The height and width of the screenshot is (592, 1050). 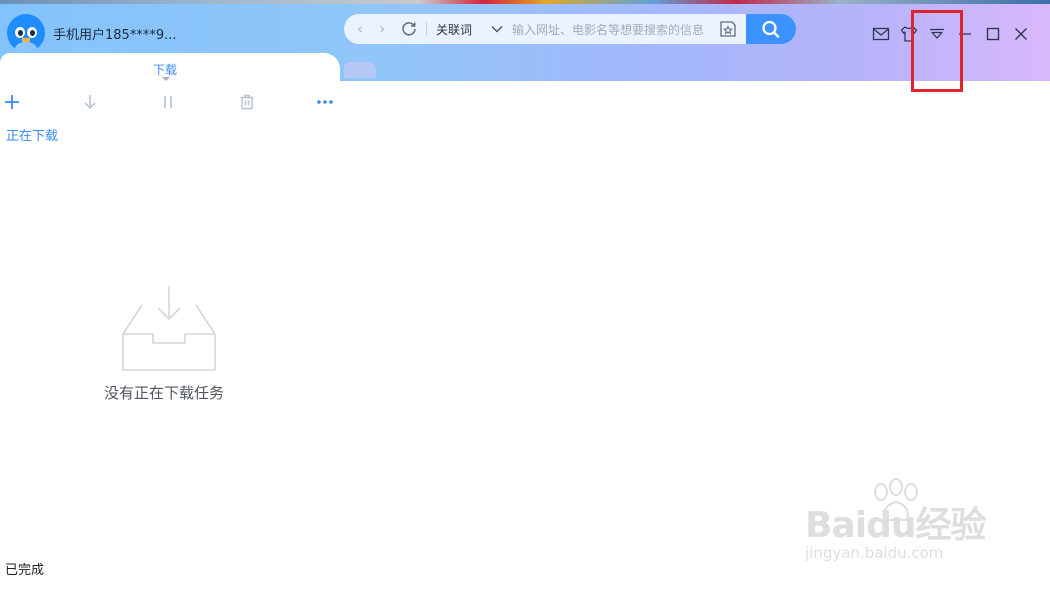 I want to click on empty-state-message: 没有正在下载任务, so click(x=164, y=393).